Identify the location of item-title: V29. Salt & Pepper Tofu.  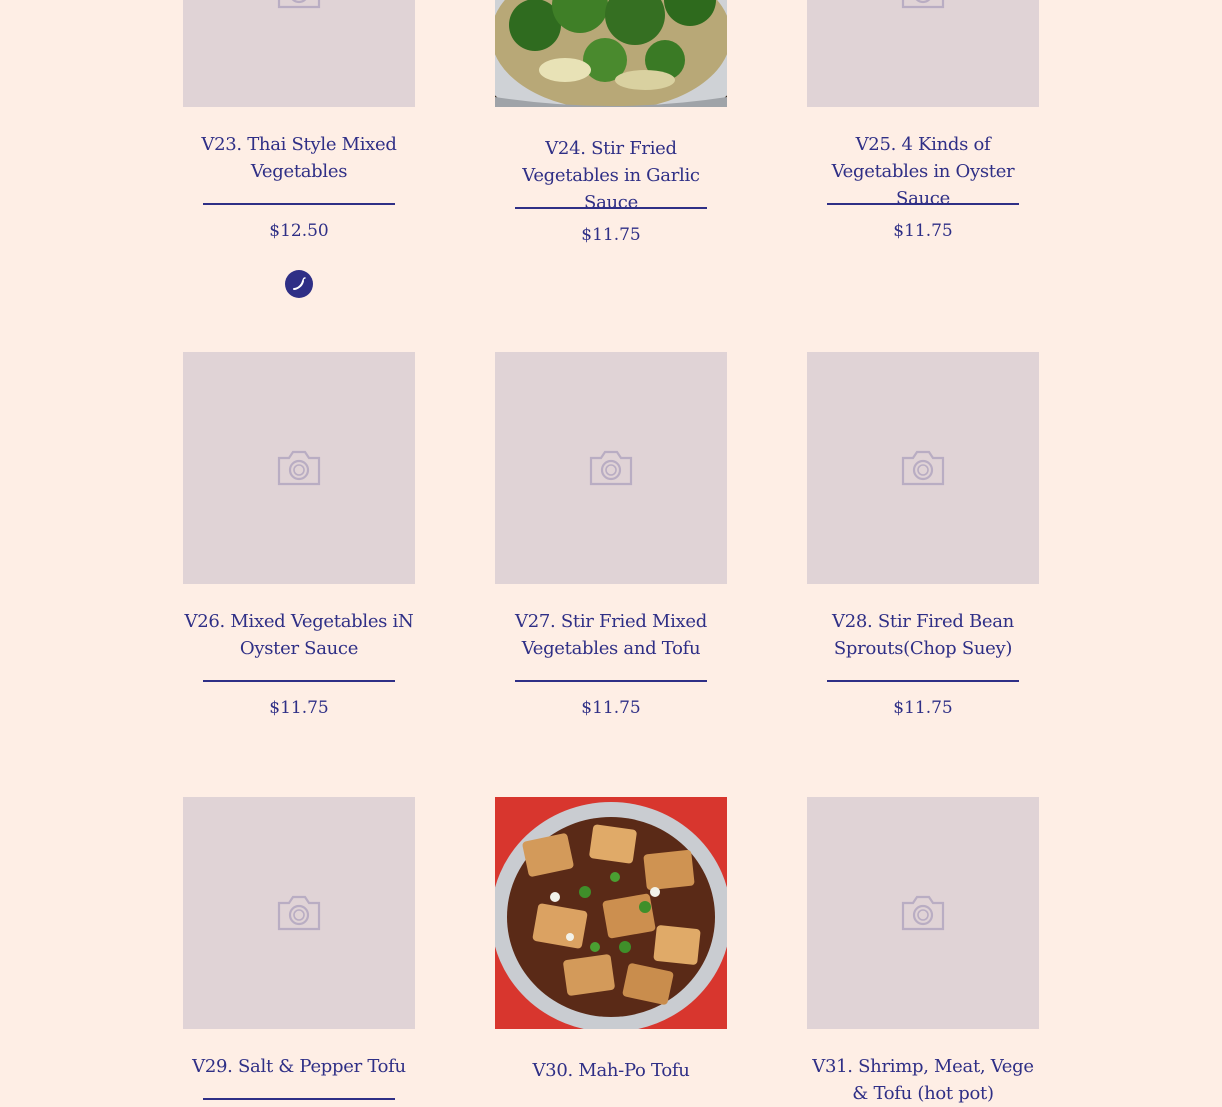
(299, 1066).